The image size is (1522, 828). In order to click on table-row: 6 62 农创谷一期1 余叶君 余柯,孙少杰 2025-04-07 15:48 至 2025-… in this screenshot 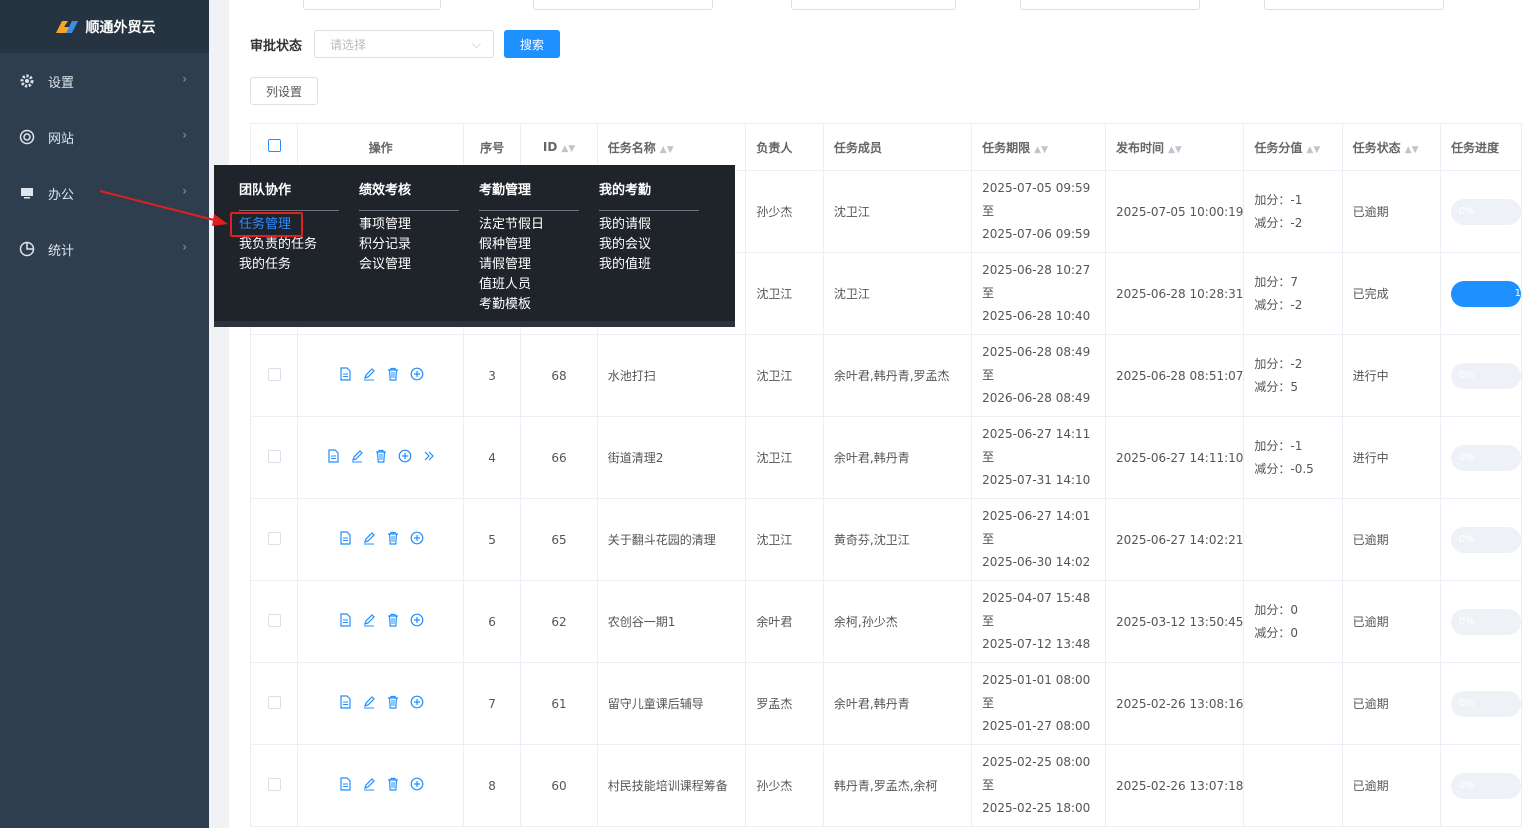, I will do `click(885, 621)`.